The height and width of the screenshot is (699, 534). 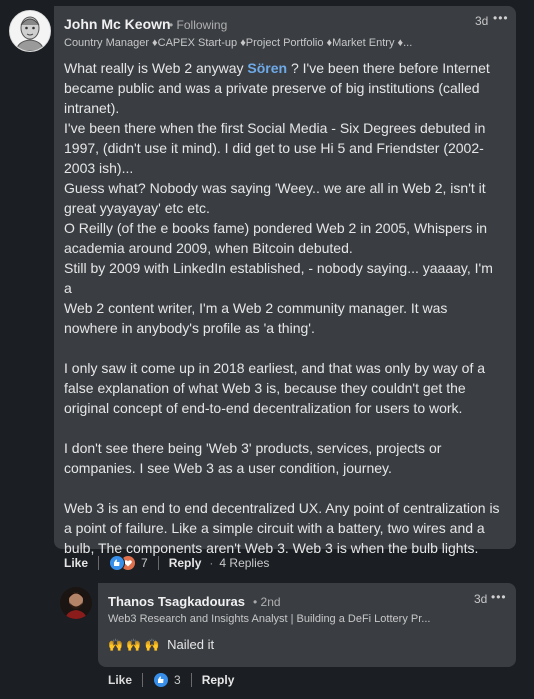 What do you see at coordinates (185, 563) in the screenshot?
I see `reply-button: Reply` at bounding box center [185, 563].